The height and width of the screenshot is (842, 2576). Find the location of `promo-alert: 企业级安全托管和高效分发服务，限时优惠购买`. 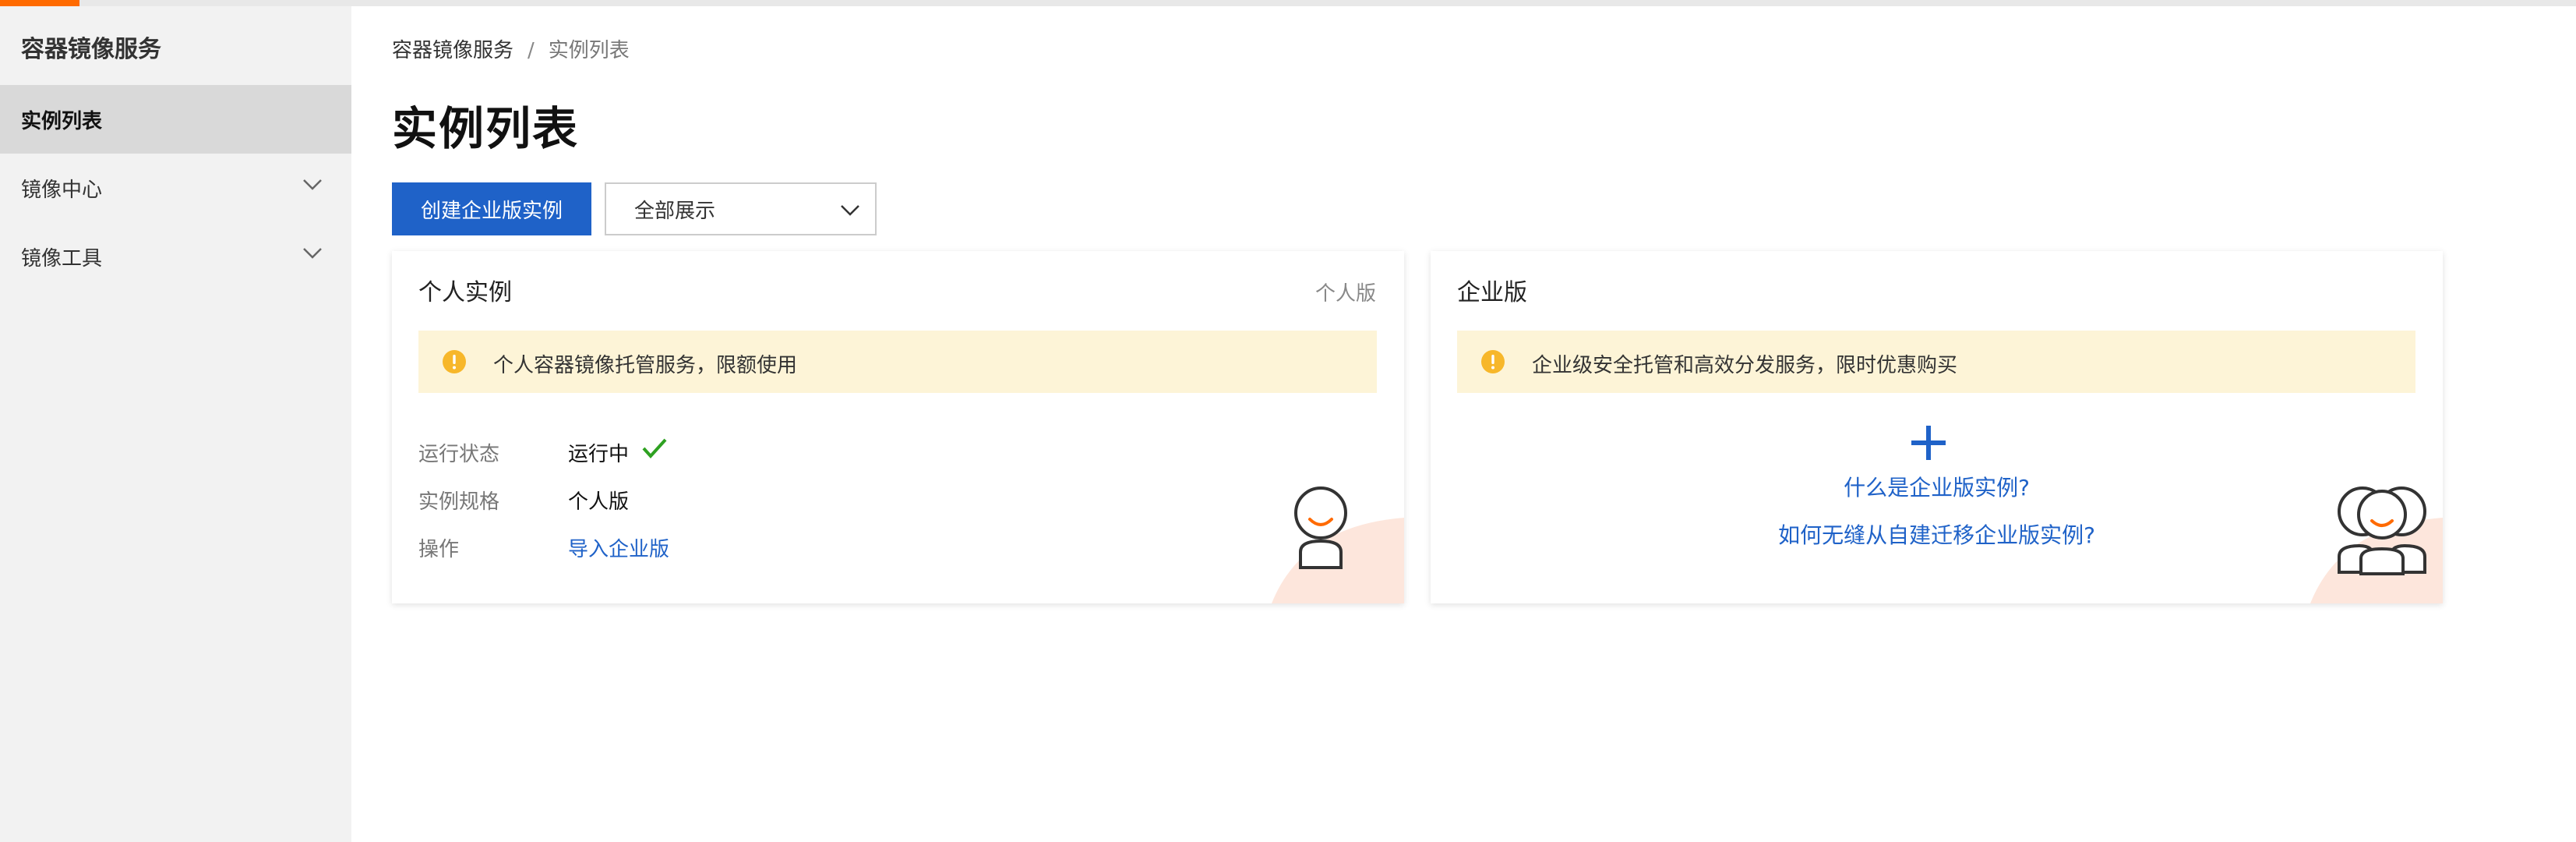

promo-alert: 企业级安全托管和高效分发服务，限时优惠购买 is located at coordinates (1936, 362).